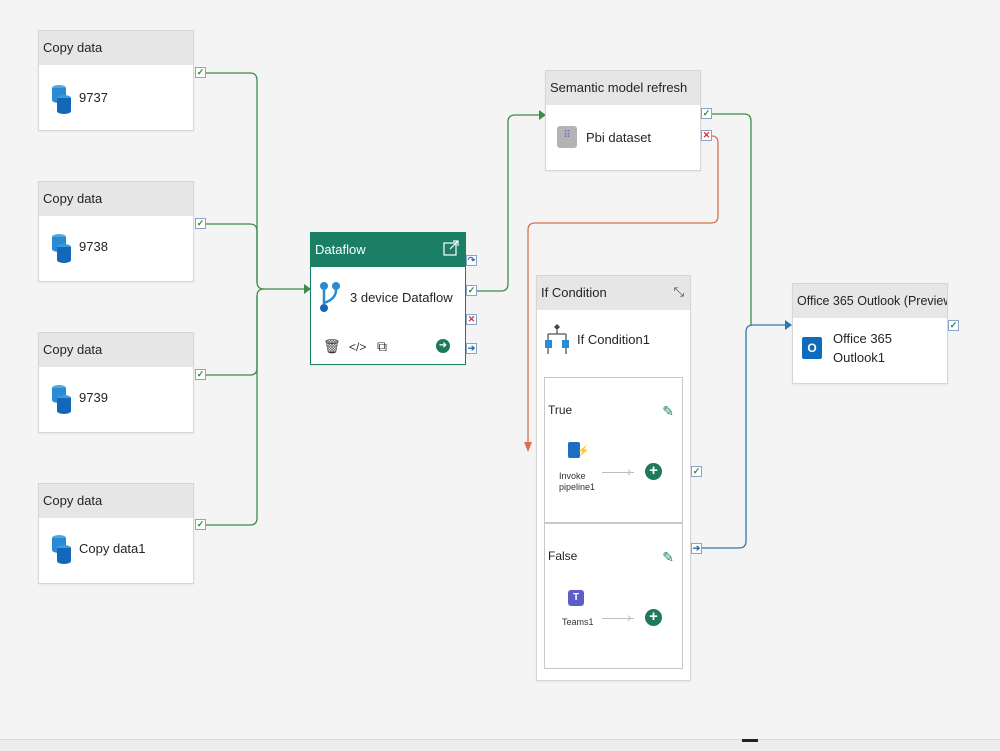 Image resolution: width=1000 pixels, height=751 pixels. Describe the element at coordinates (401, 297) in the screenshot. I see `activity-name: 3 device Dataflow` at that location.